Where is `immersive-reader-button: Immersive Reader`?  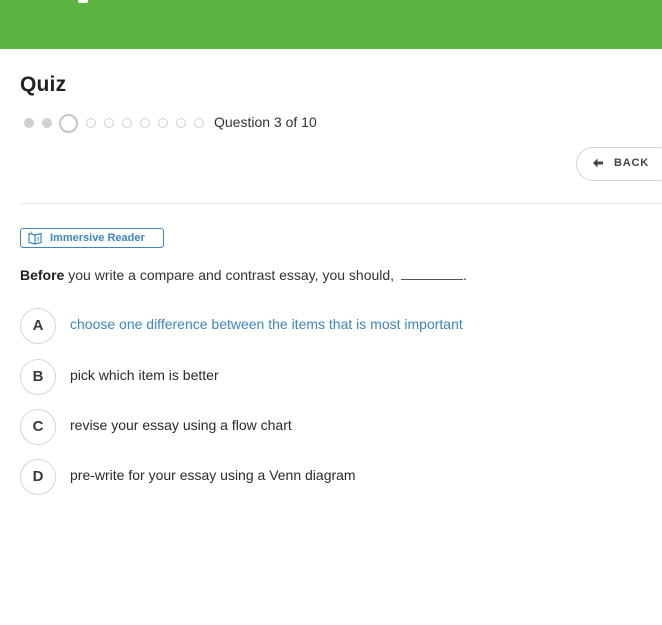
immersive-reader-button: Immersive Reader is located at coordinates (92, 238).